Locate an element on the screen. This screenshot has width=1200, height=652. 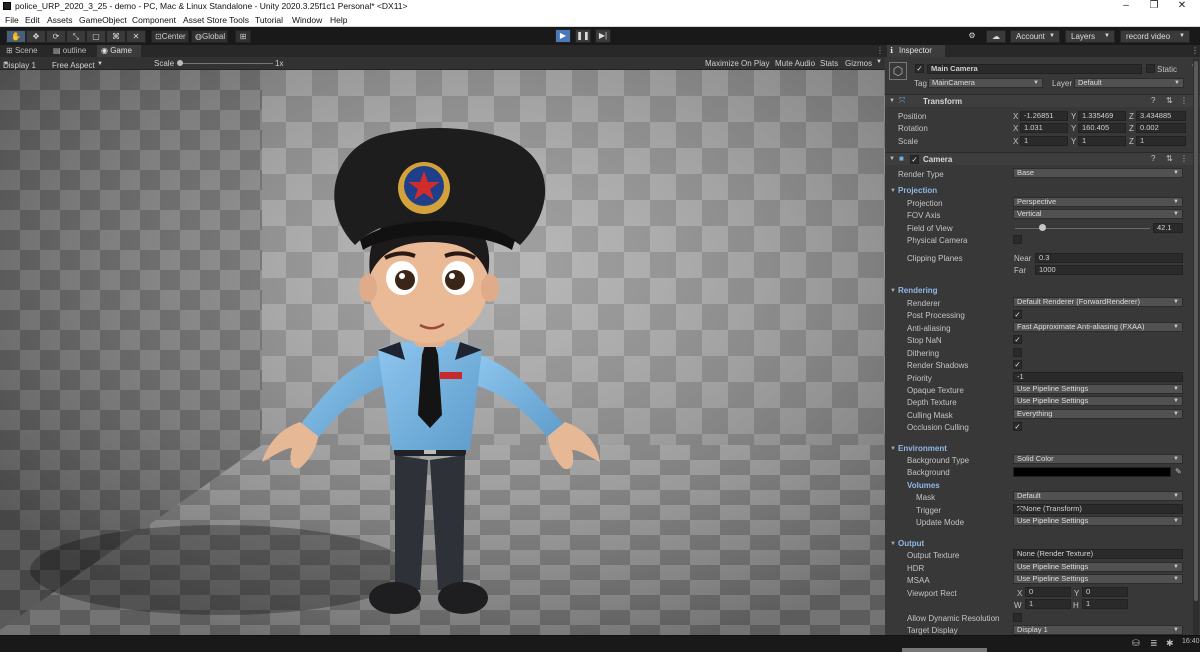
menu-file: File is located at coordinates (12, 20).